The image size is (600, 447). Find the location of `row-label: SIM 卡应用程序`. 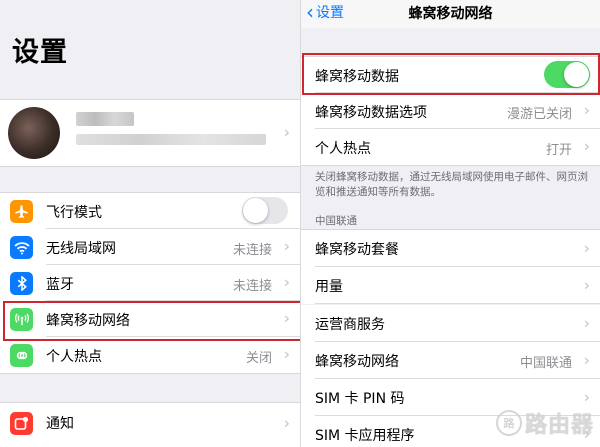

row-label: SIM 卡应用程序 is located at coordinates (365, 436).